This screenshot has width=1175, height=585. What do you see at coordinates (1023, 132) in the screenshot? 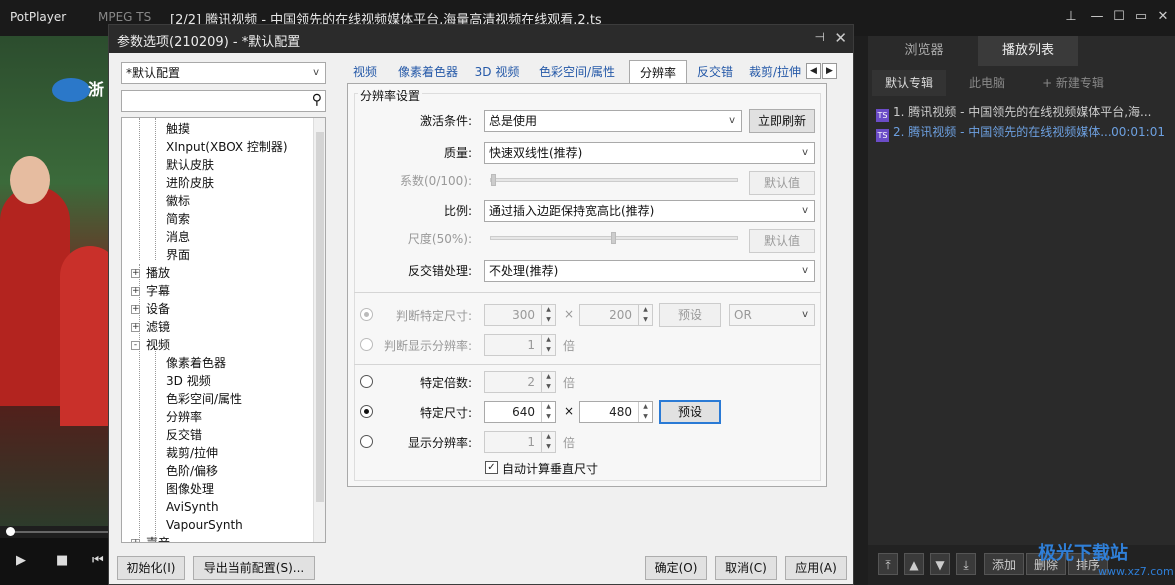
I see `playlist-item-active: TS 2. 腾讯视频 - 中国领先的在线视频媒体... 00:01:01` at bounding box center [1023, 132].